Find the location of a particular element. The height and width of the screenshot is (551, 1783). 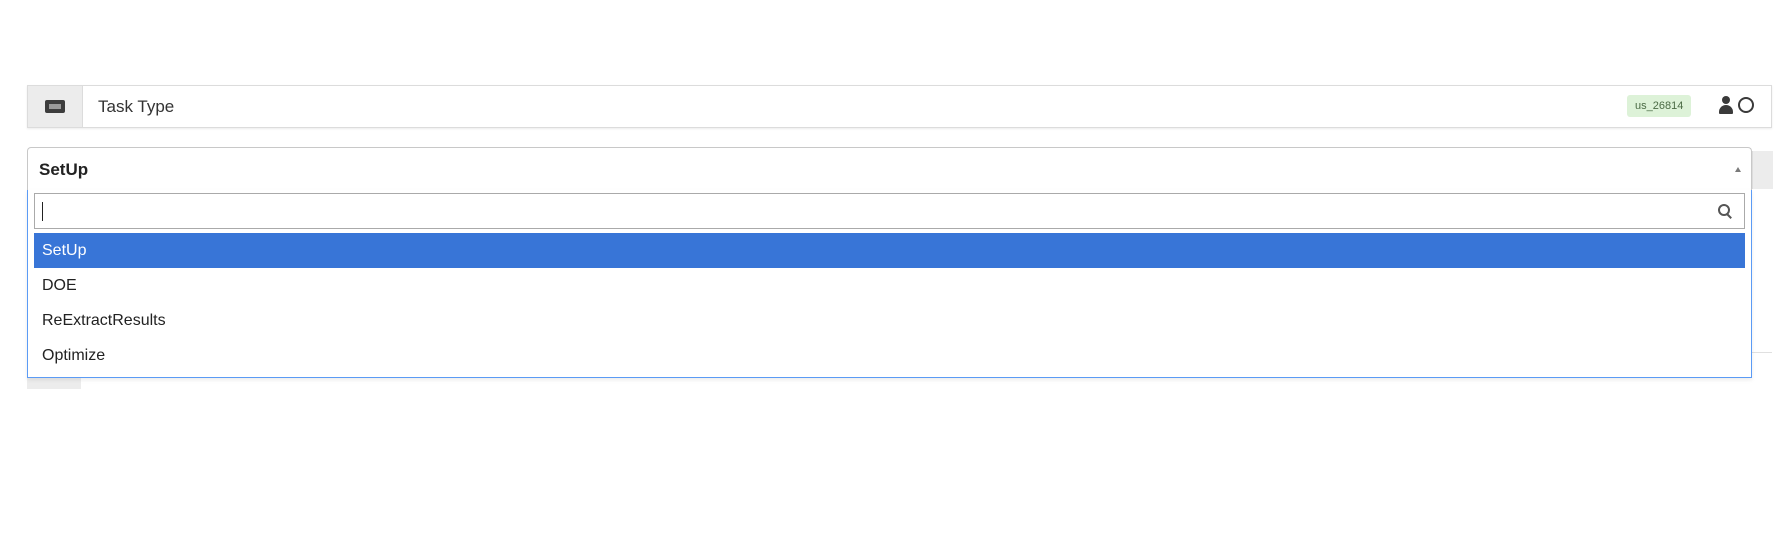

task-type-row: Task Type us_26814 is located at coordinates (899, 106).